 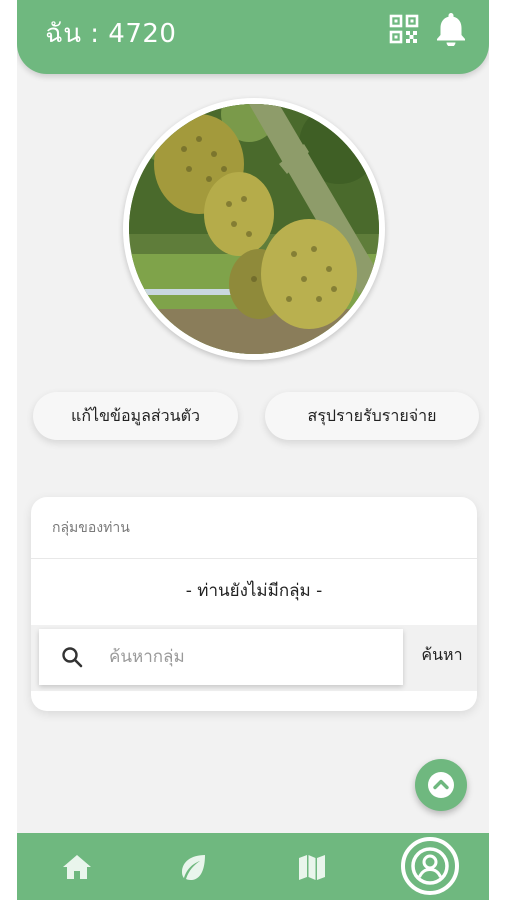 I want to click on group-search-input, so click(x=249, y=657).